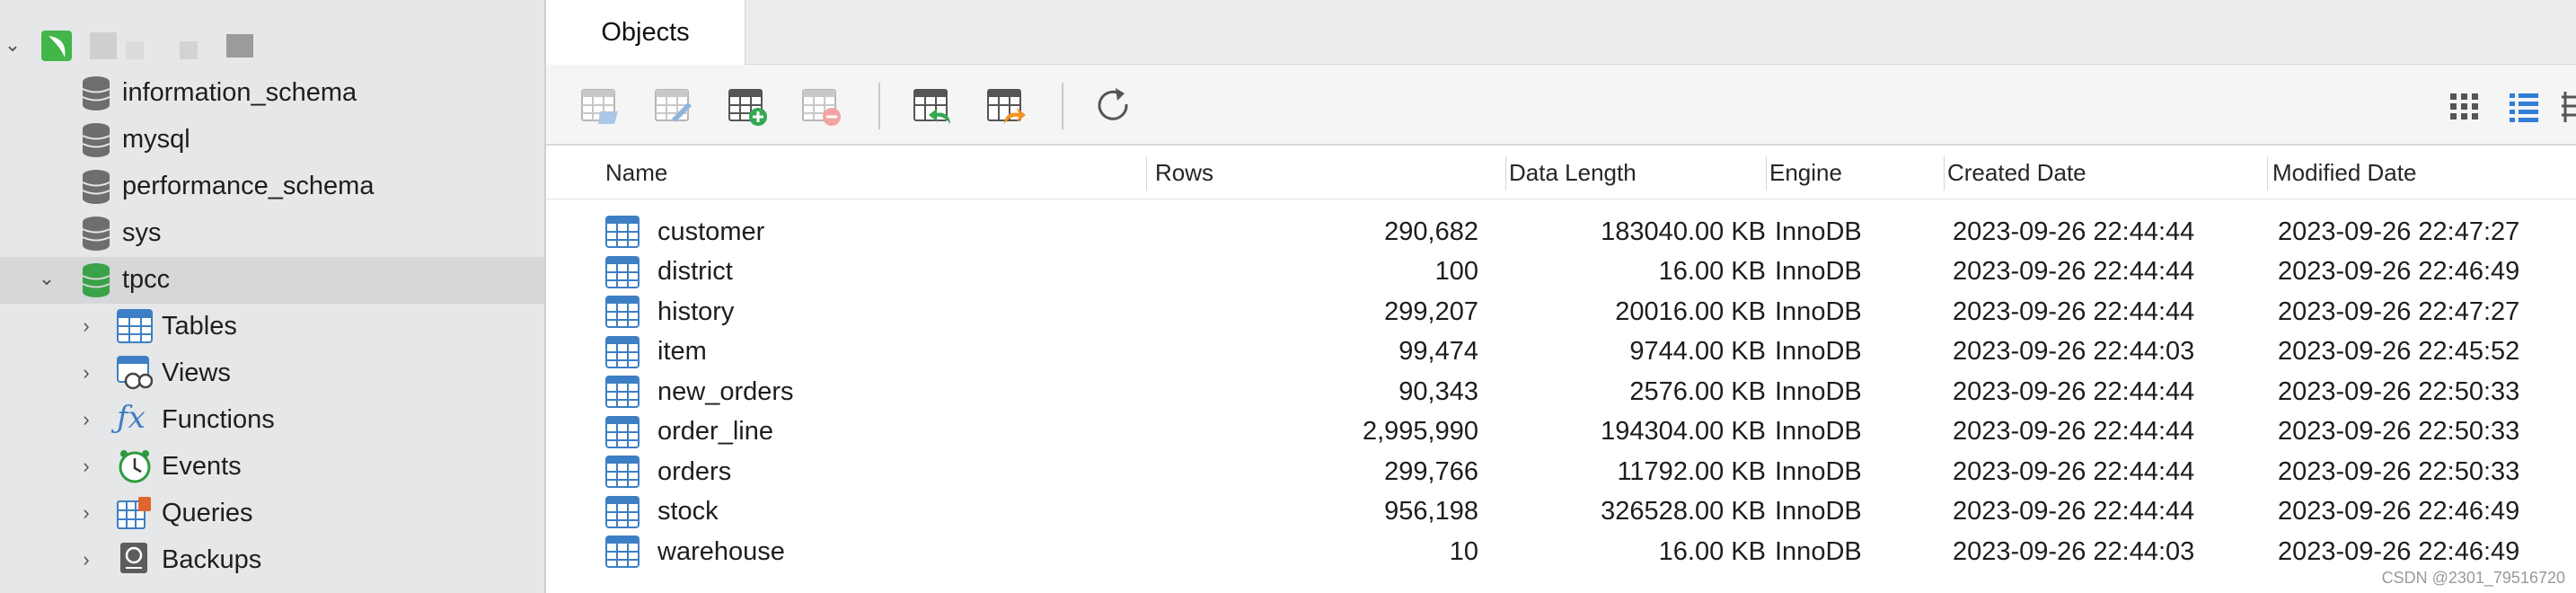  Describe the element at coordinates (272, 514) in the screenshot. I see `sidebar-item-queries: › Queries` at that location.